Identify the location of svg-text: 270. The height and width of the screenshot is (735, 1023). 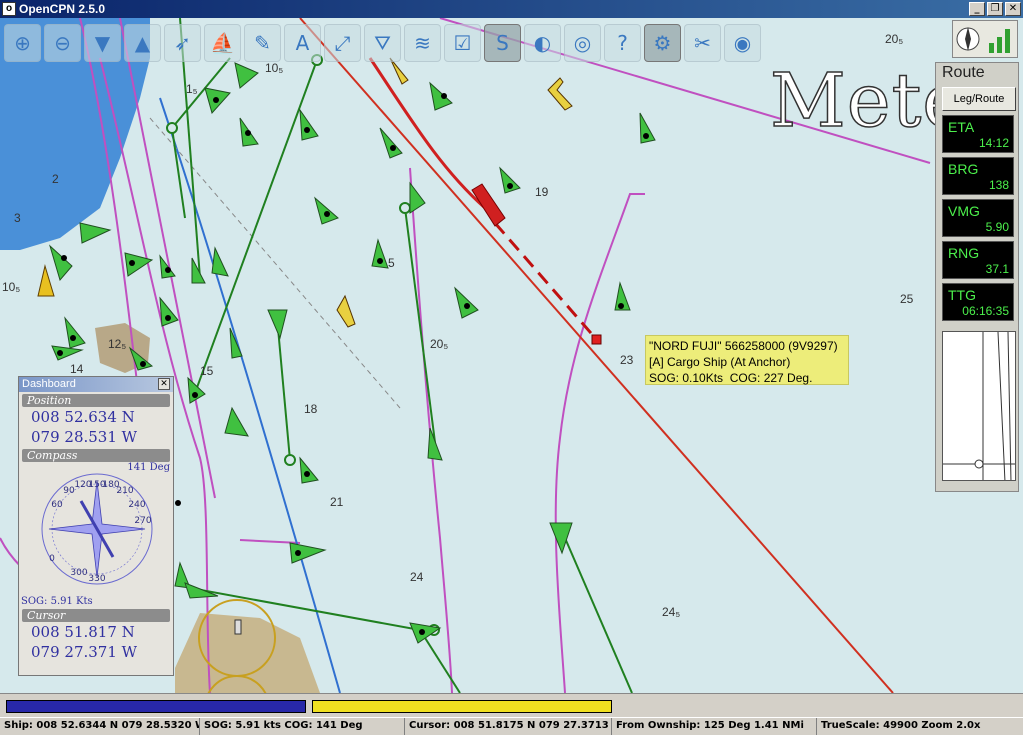
(142, 521).